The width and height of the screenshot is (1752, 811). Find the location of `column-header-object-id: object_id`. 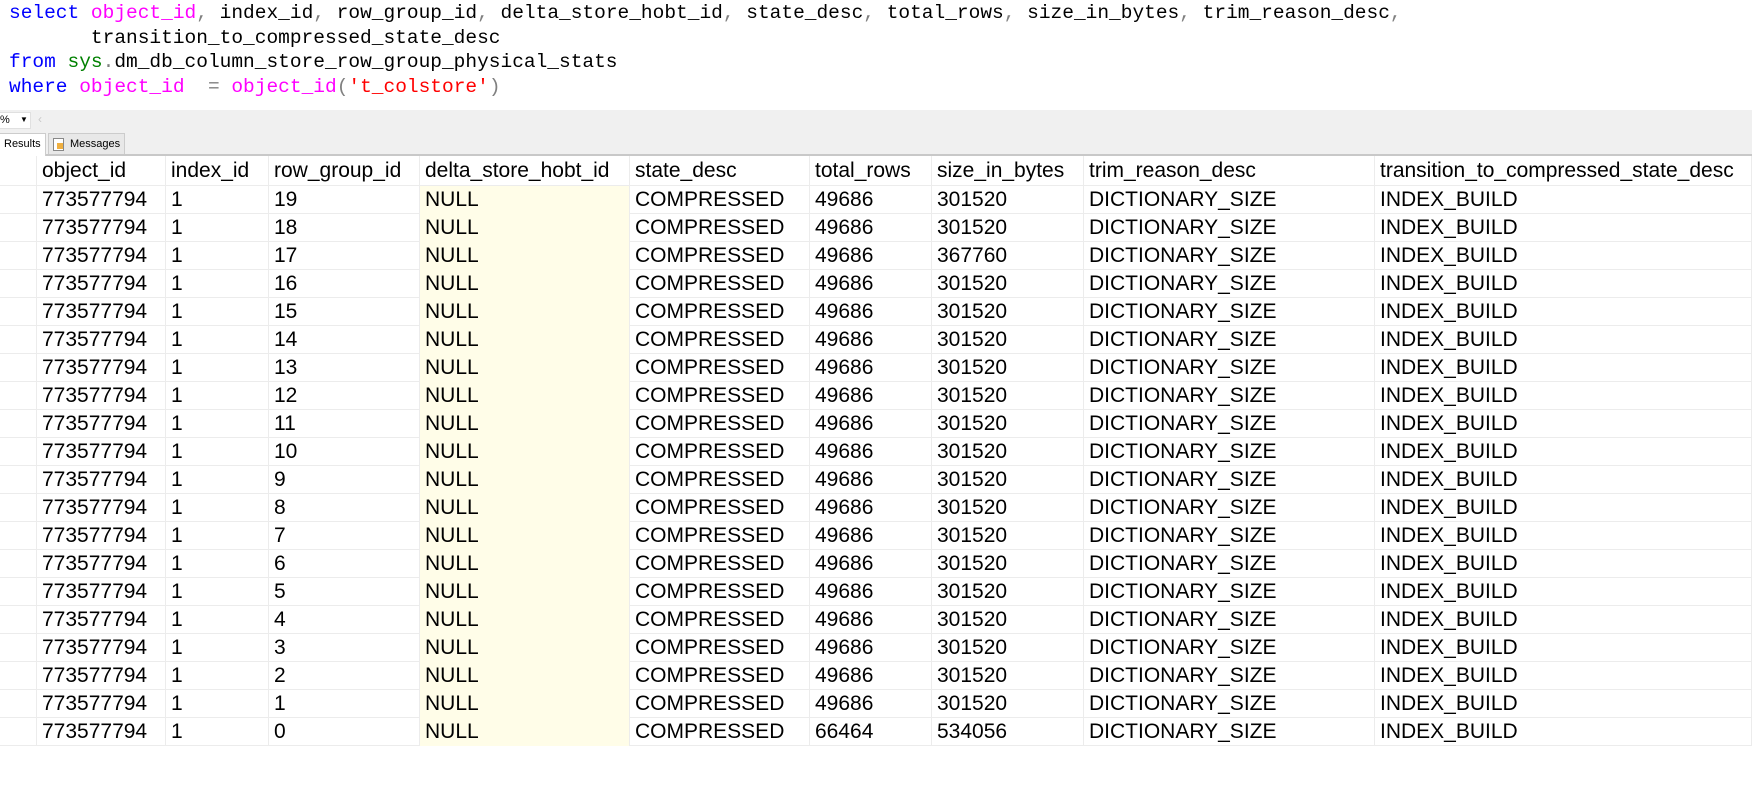

column-header-object-id: object_id is located at coordinates (101, 171).